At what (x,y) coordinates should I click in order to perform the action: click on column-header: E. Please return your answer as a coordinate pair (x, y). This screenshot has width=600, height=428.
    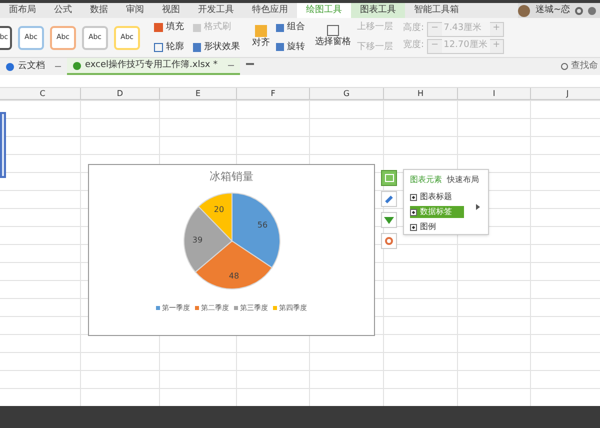
    Looking at the image, I should click on (198, 93).